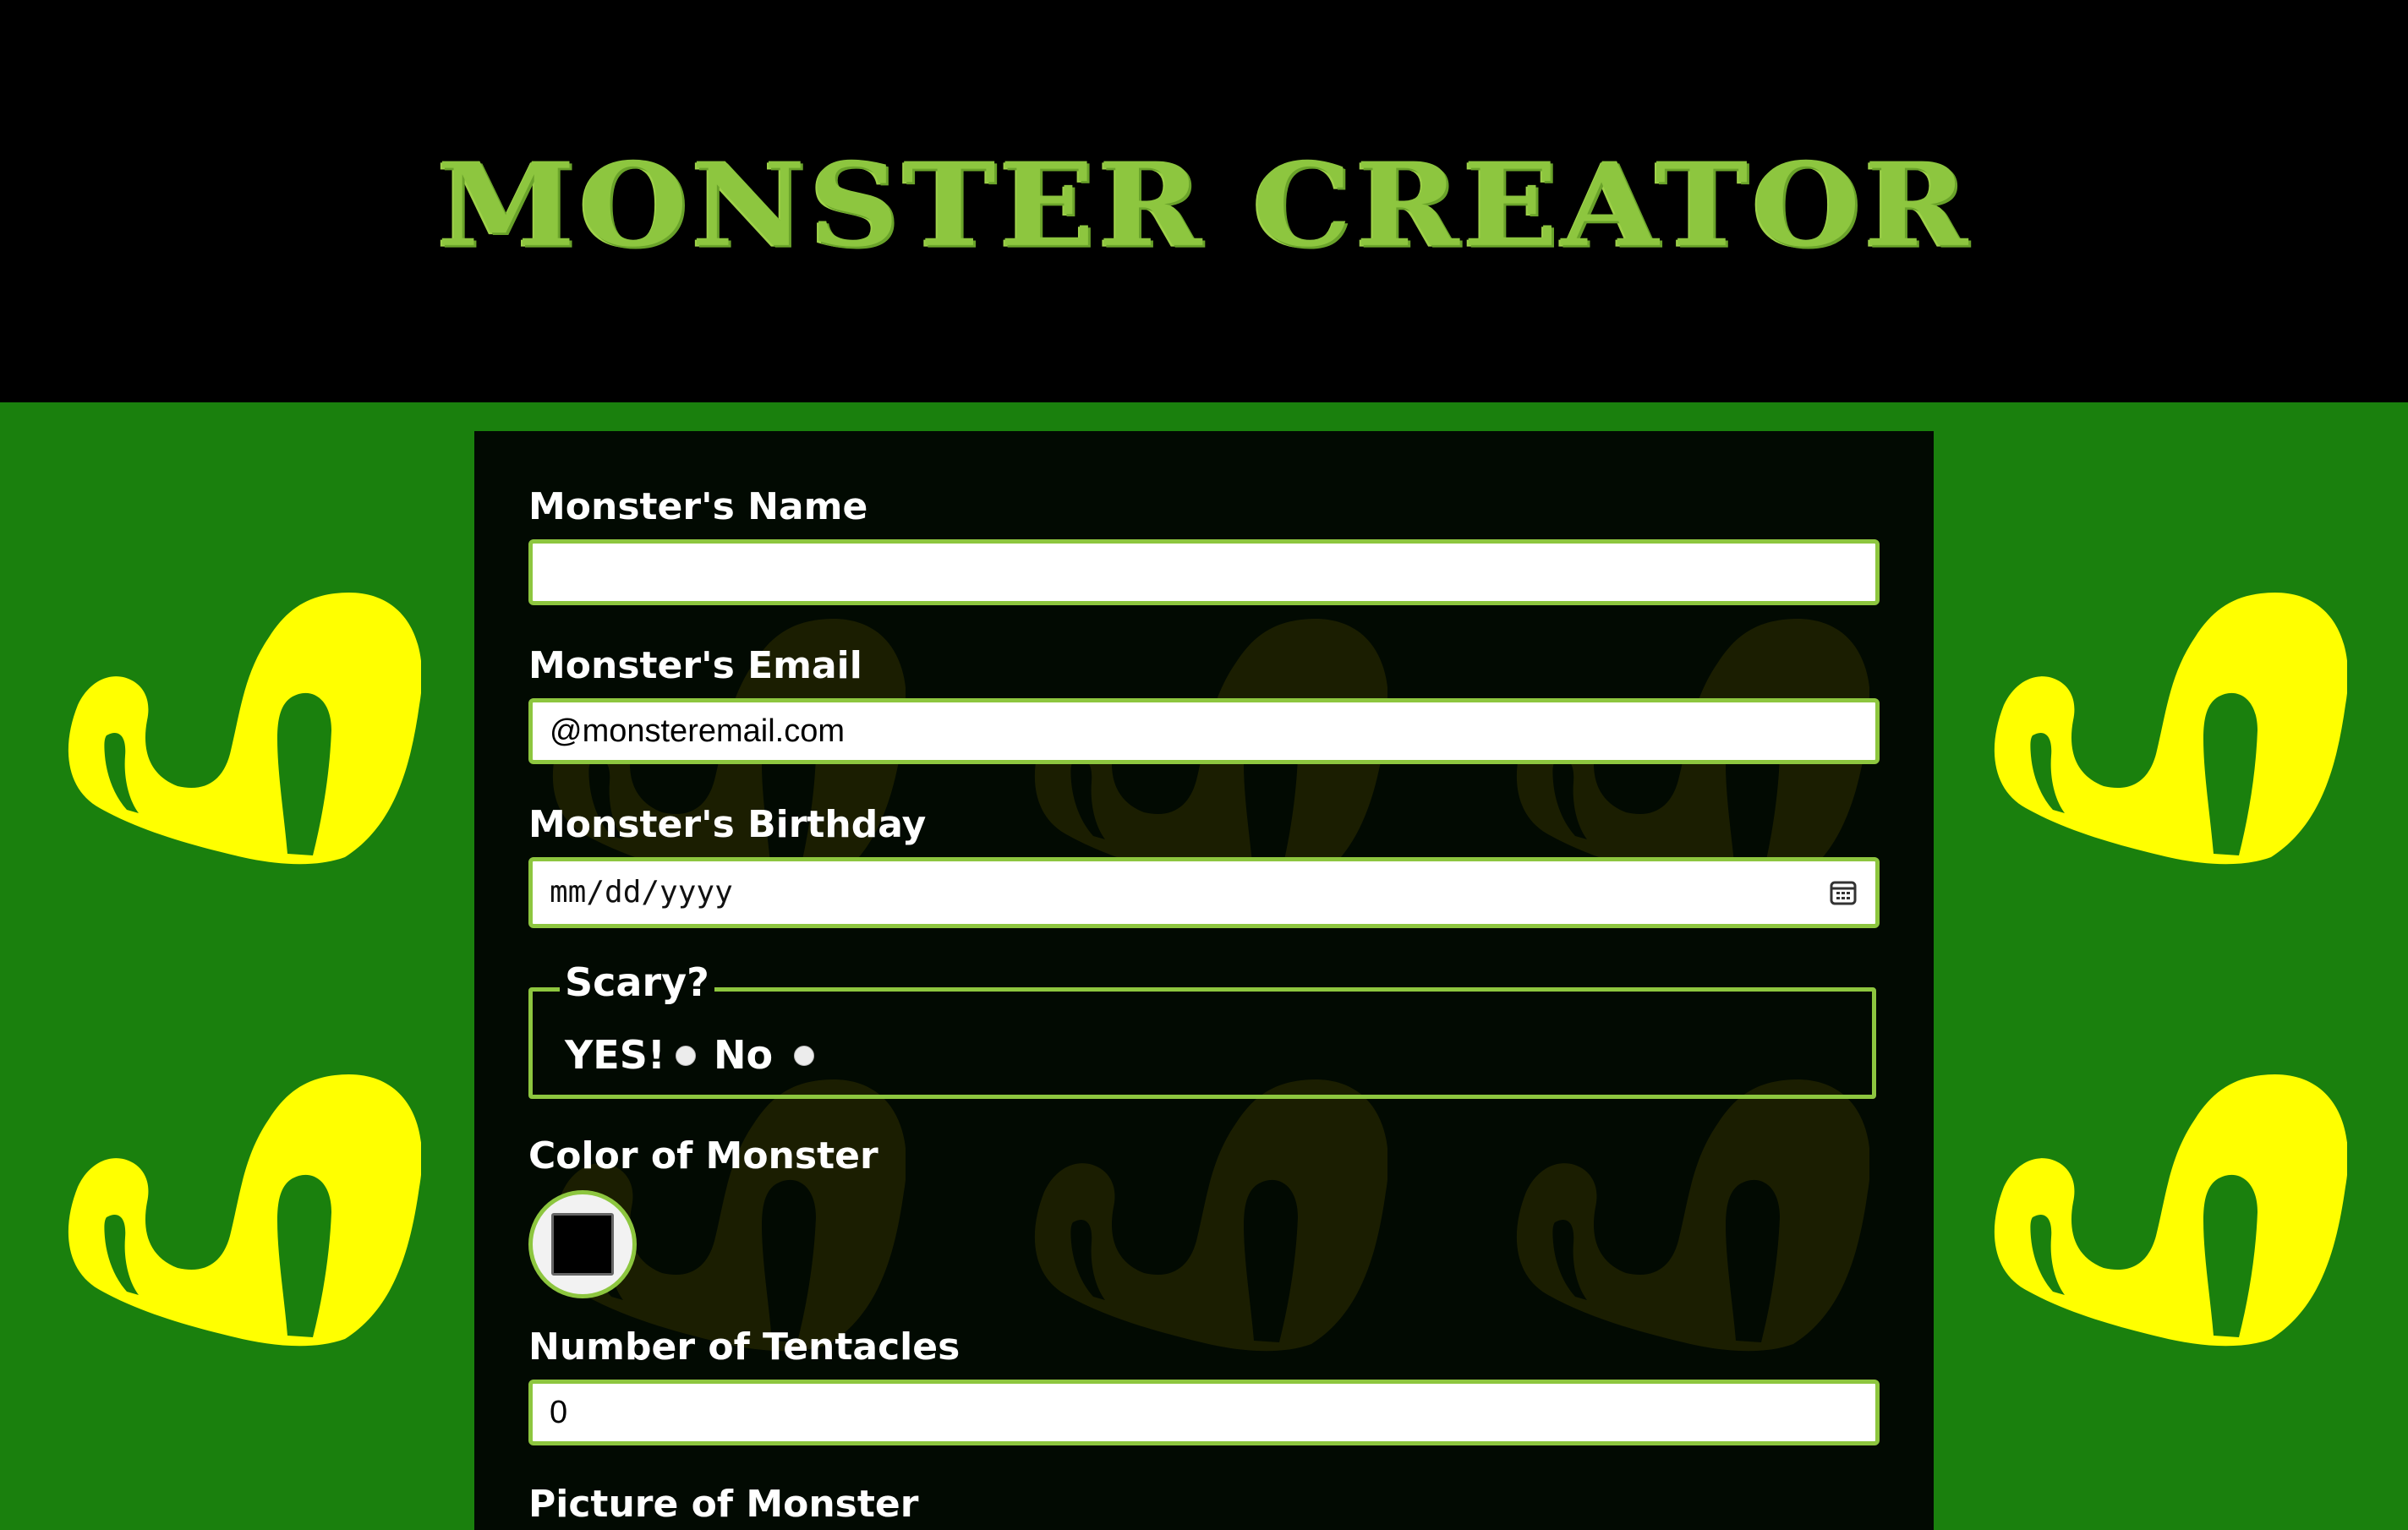 The width and height of the screenshot is (2408, 1530). What do you see at coordinates (723, 1504) in the screenshot?
I see `picture-label: Picture of Monster` at bounding box center [723, 1504].